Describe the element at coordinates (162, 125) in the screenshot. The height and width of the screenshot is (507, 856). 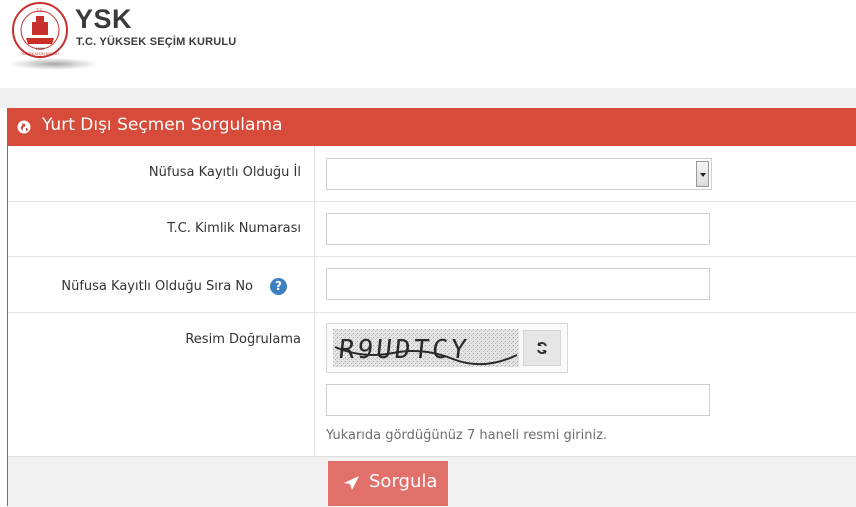
I see `panel-title: Yurt Dışı Seçmen Sorgulama` at that location.